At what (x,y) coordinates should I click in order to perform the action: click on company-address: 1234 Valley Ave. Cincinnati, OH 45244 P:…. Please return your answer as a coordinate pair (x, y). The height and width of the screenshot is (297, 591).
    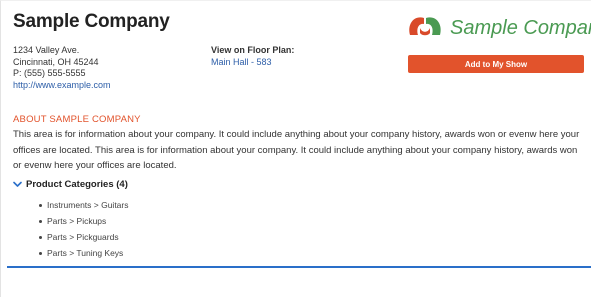
    Looking at the image, I should click on (62, 68).